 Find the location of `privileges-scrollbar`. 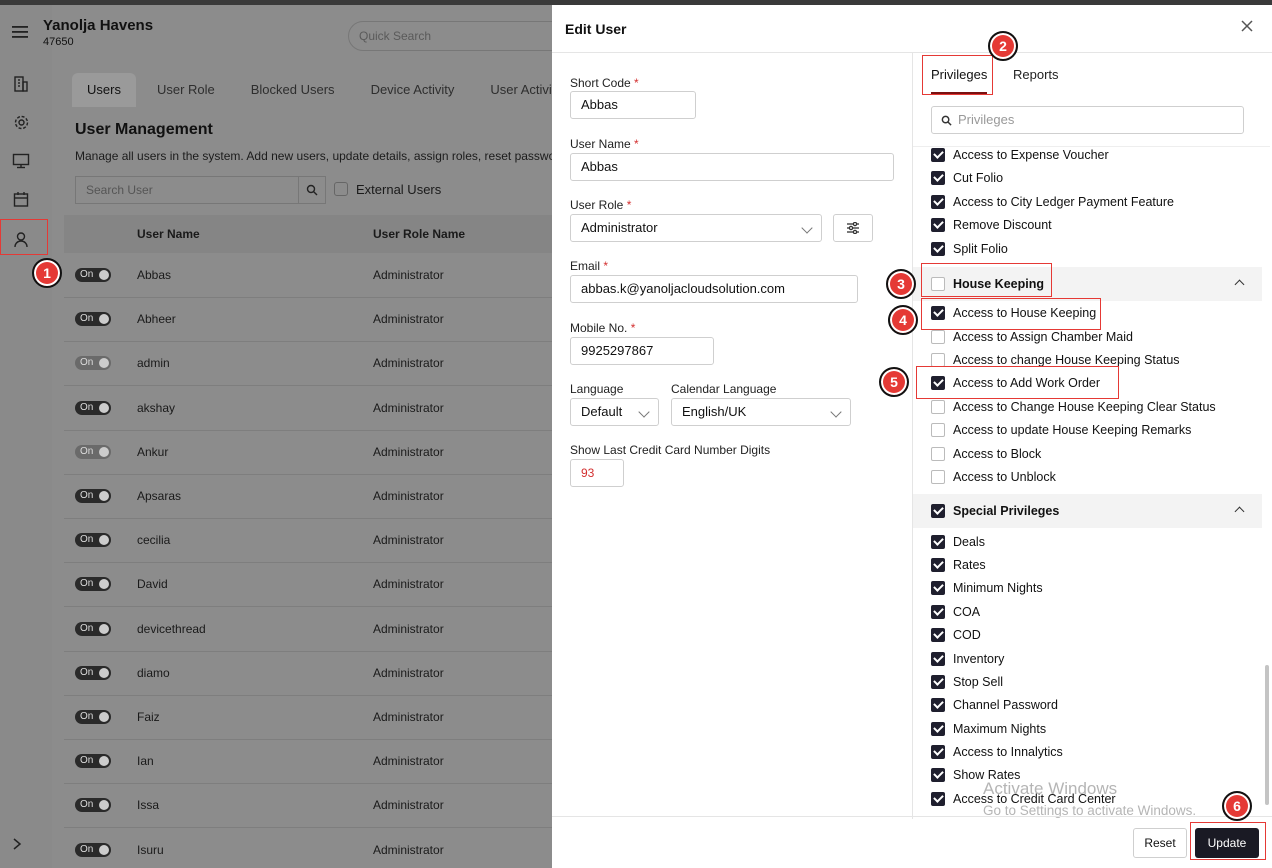

privileges-scrollbar is located at coordinates (1267, 458).